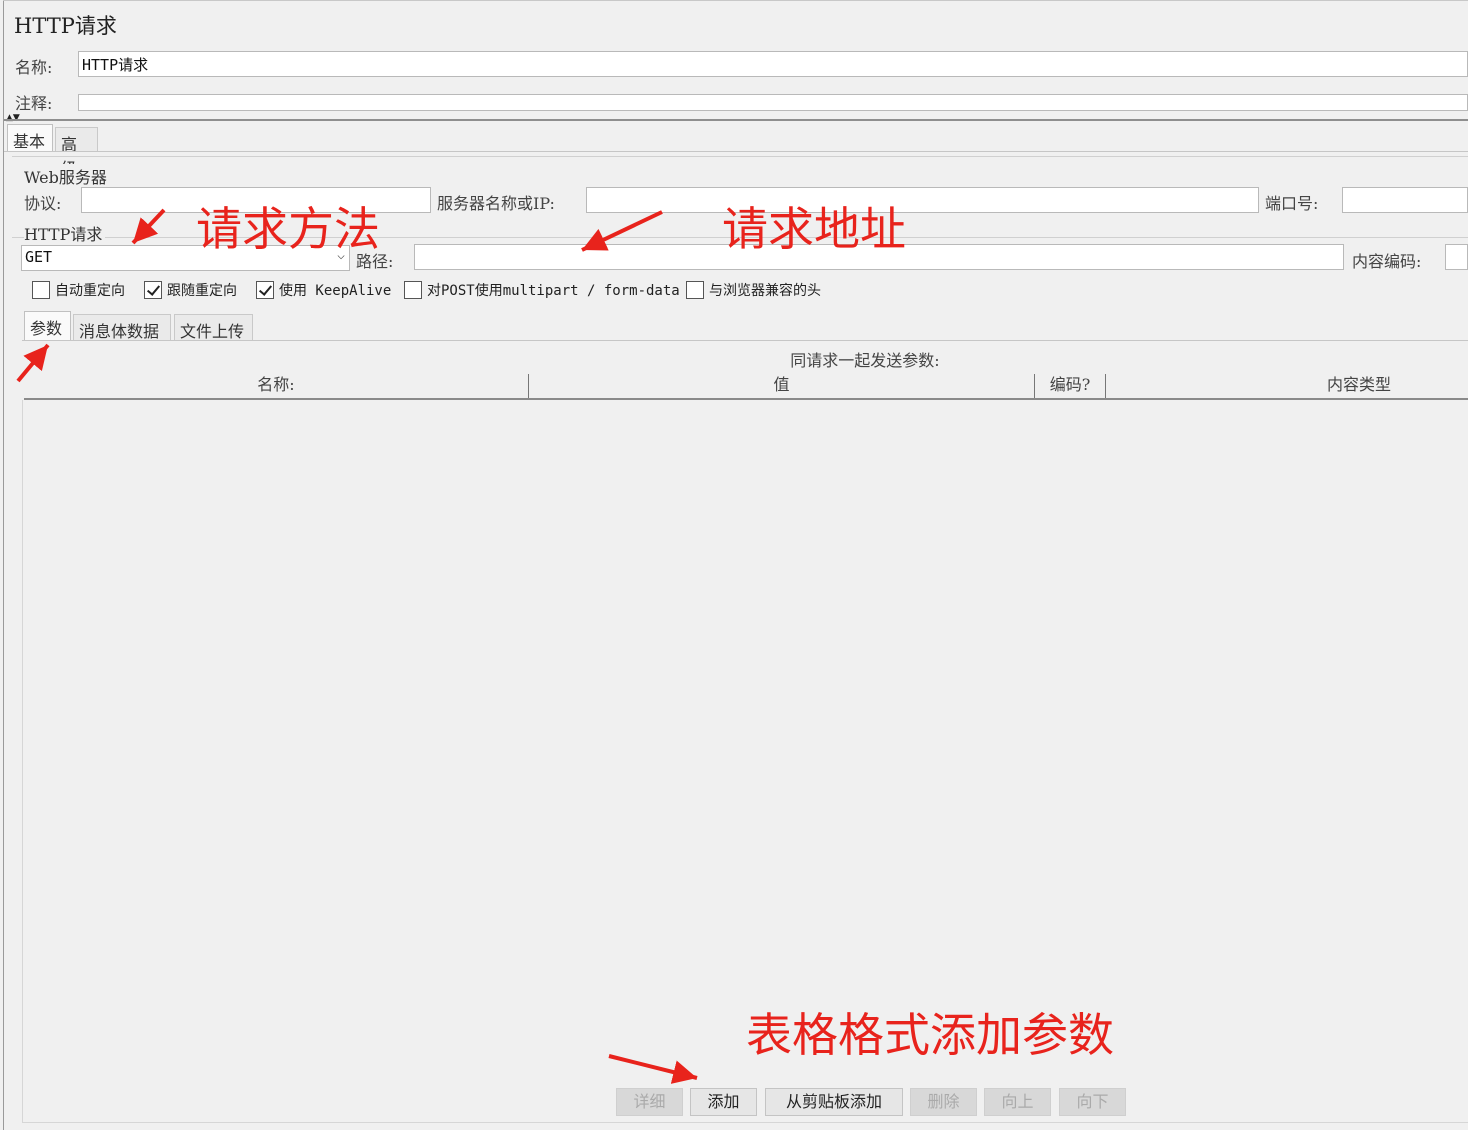 The width and height of the screenshot is (1468, 1130). Describe the element at coordinates (653, 1069) in the screenshot. I see `arrow-to-add-button-icon` at that location.